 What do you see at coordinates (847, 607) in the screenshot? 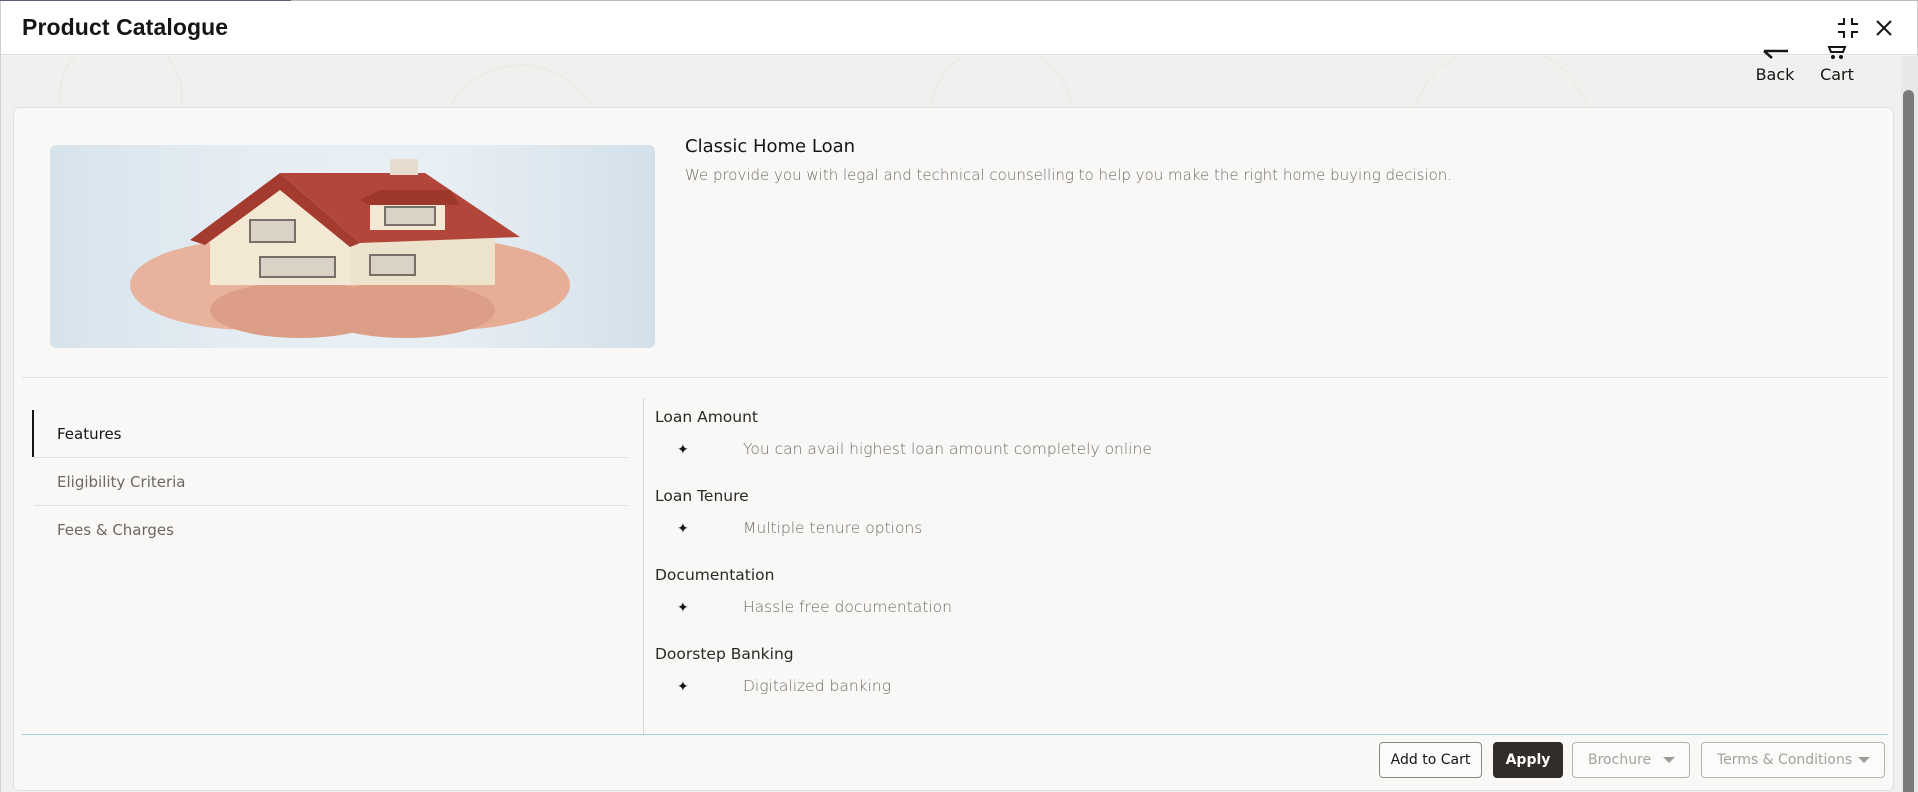
I see `feature-text: Hassle free documentation` at bounding box center [847, 607].